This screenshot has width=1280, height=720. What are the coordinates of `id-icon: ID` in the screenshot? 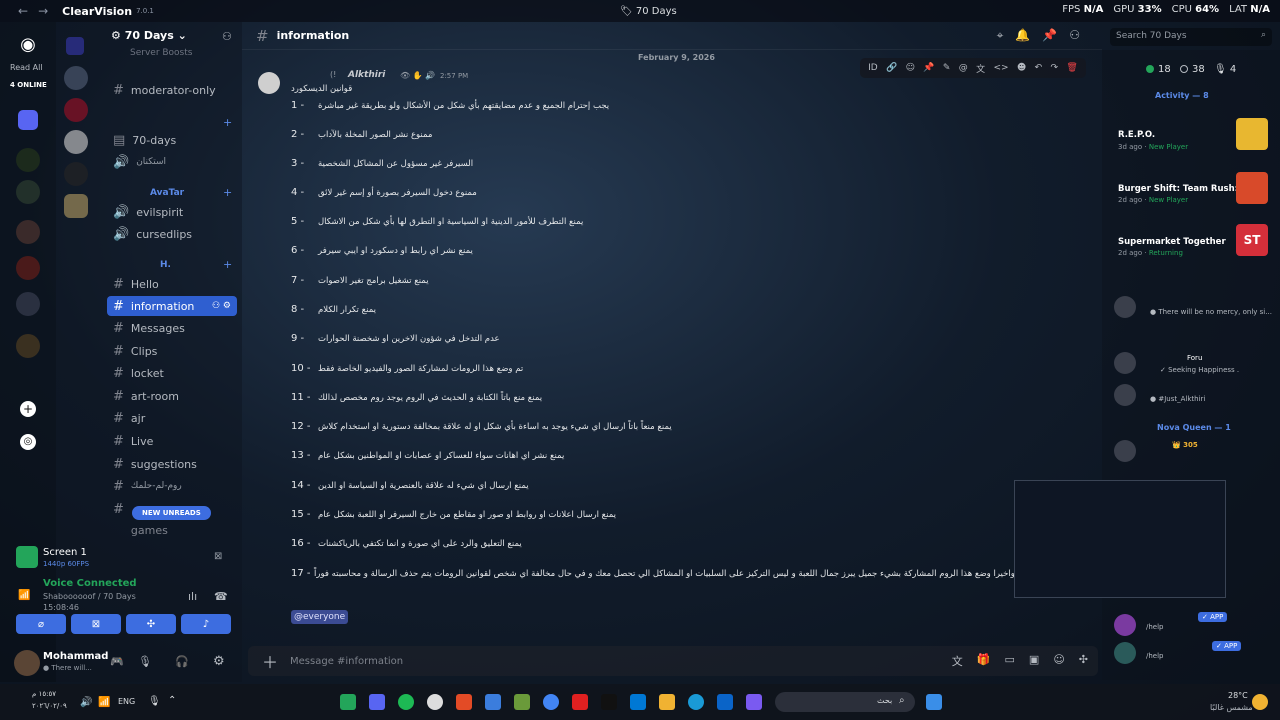 It's located at (873, 68).